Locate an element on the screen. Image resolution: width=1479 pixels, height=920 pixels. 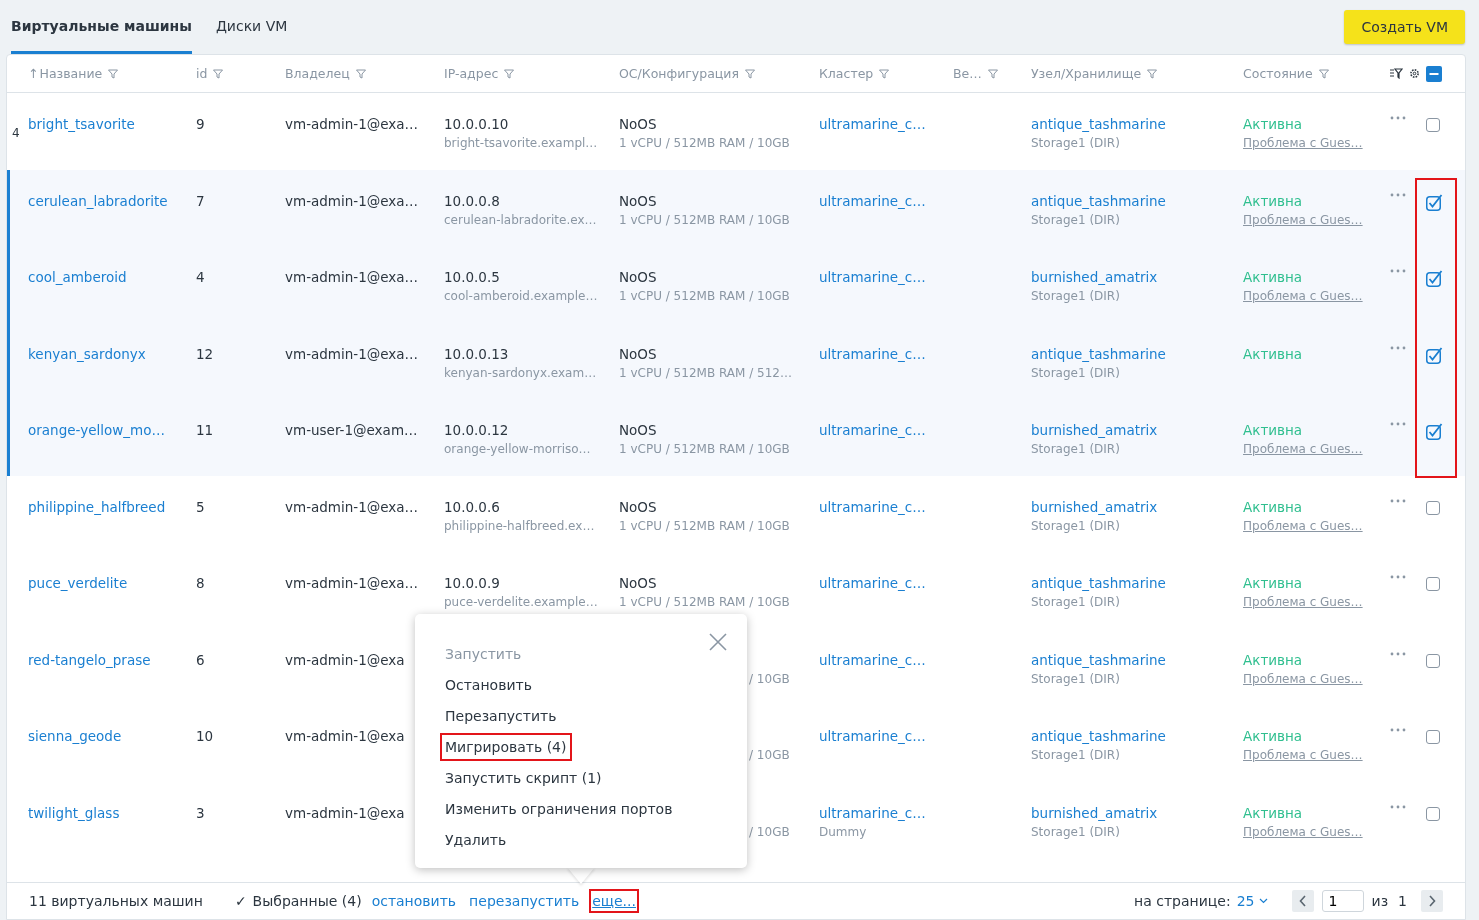
close-icon is located at coordinates (718, 642).